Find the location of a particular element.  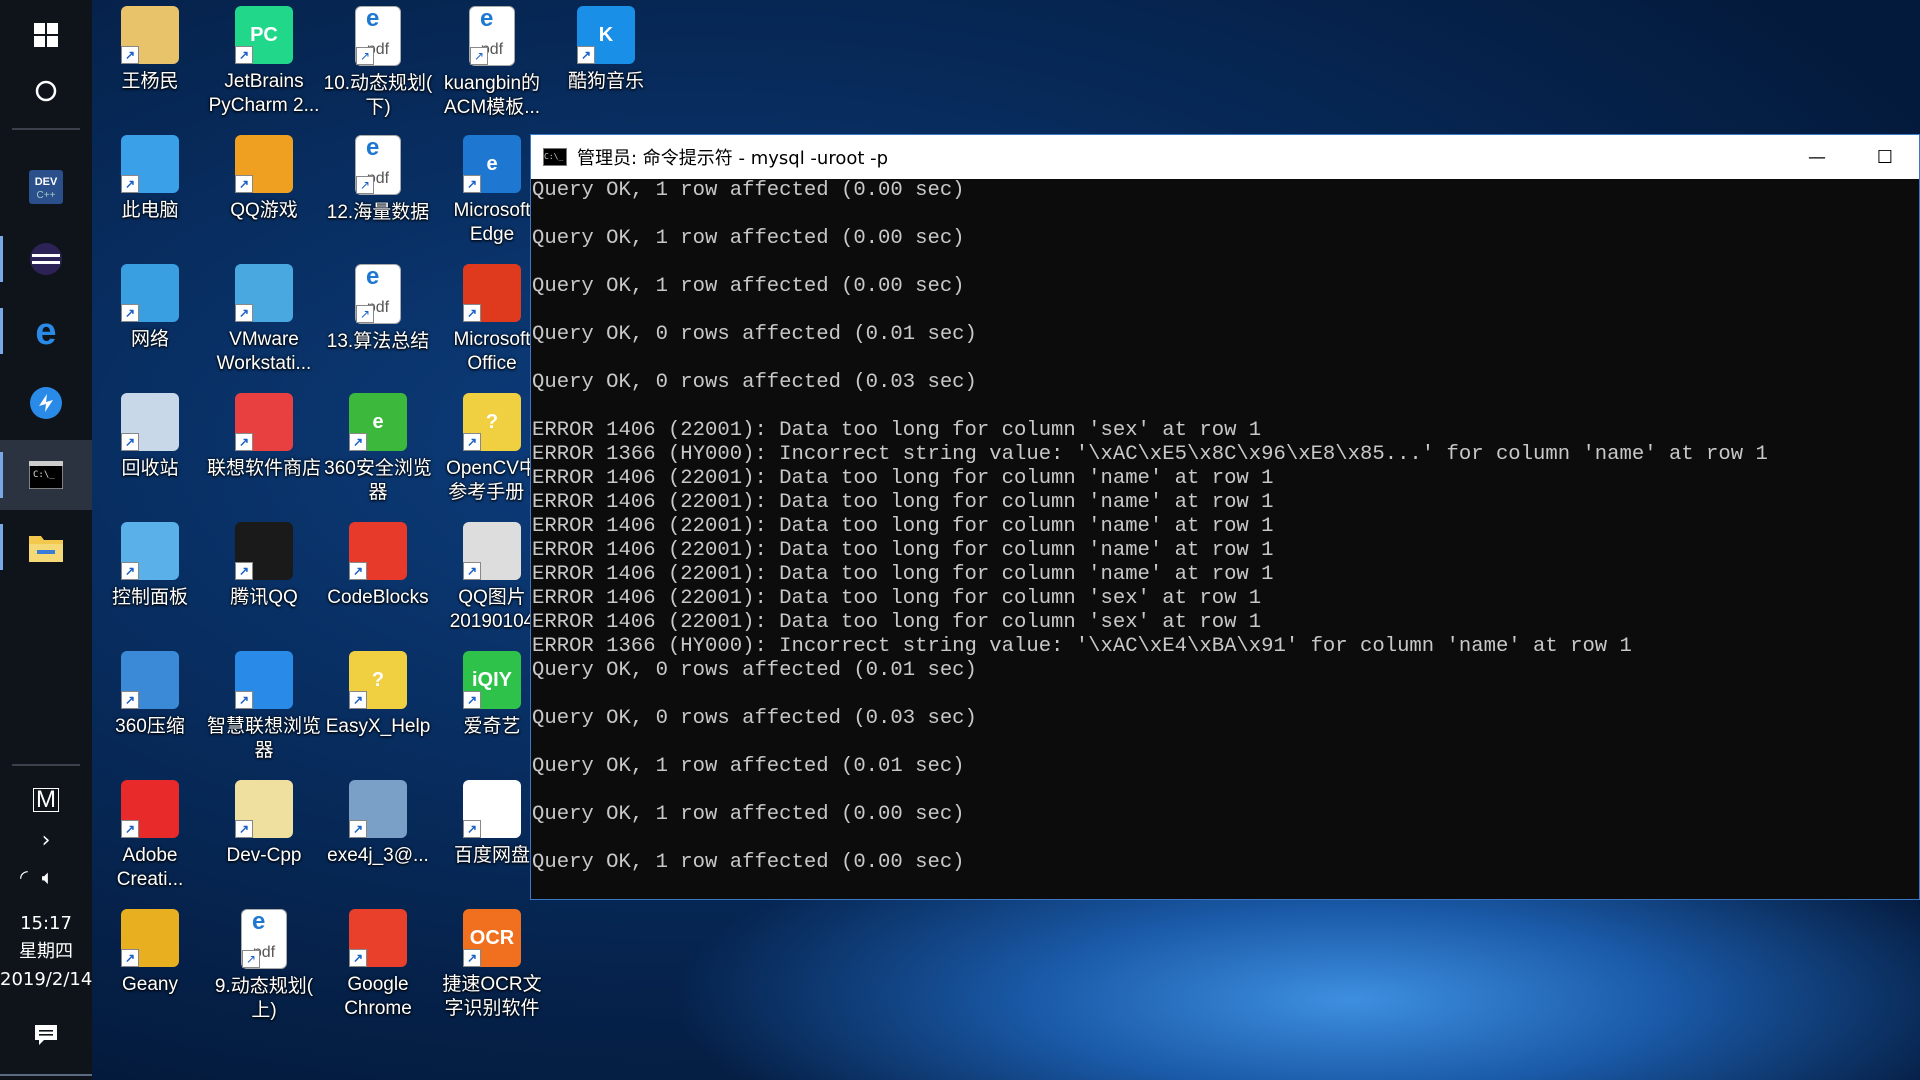

computer-icon: ↗ is located at coordinates (150, 164).